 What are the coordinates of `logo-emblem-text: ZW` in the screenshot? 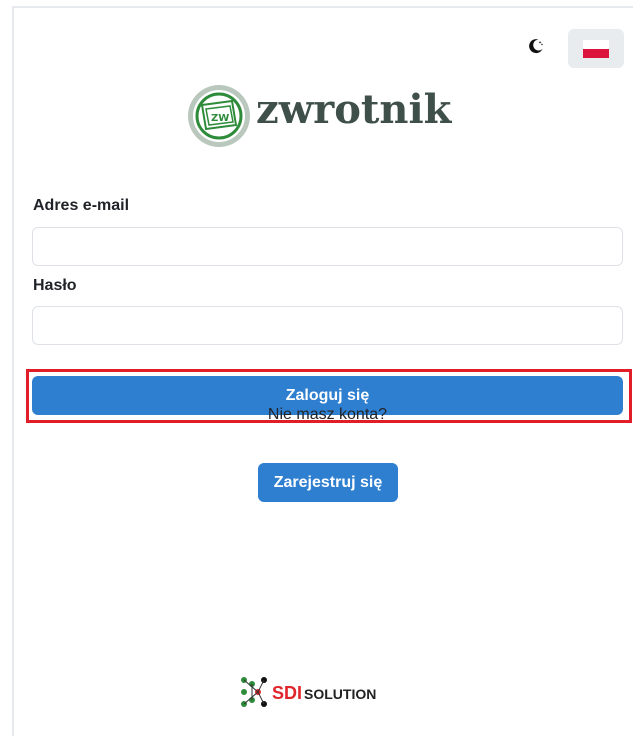 It's located at (220, 118).